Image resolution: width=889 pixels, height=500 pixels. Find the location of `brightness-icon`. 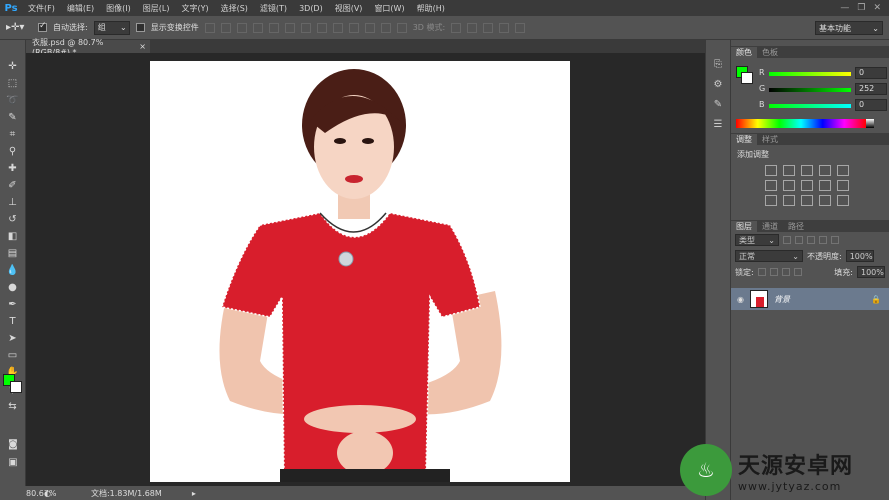

brightness-icon is located at coordinates (771, 170).